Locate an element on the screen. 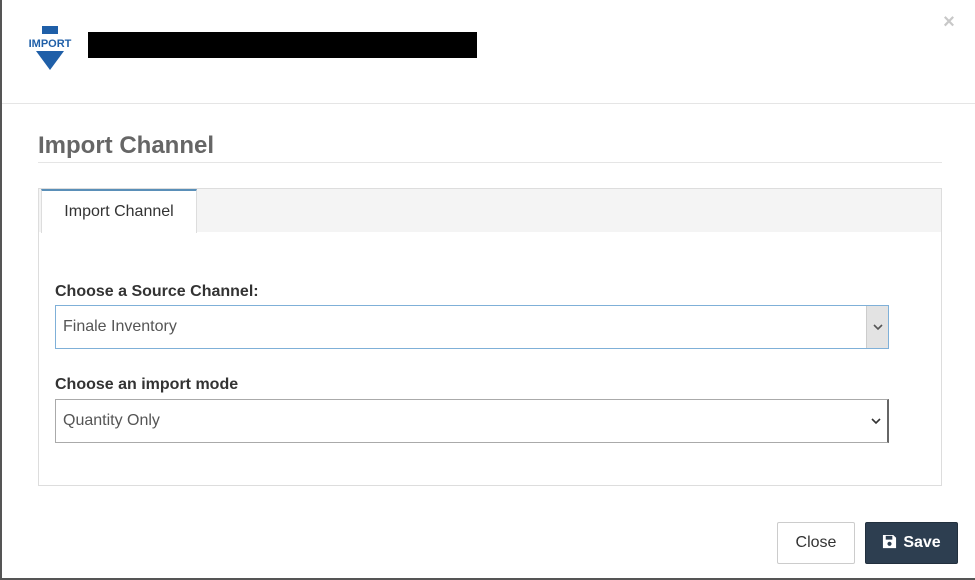 The width and height of the screenshot is (975, 580). tab-import-channel: Import Channel is located at coordinates (119, 211).